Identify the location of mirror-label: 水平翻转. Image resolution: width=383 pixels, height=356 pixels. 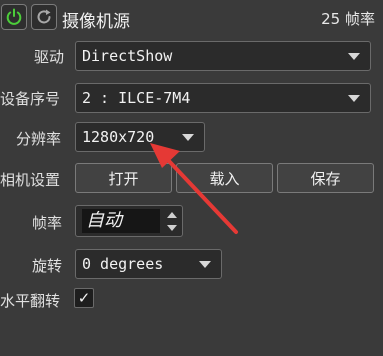
(30, 301).